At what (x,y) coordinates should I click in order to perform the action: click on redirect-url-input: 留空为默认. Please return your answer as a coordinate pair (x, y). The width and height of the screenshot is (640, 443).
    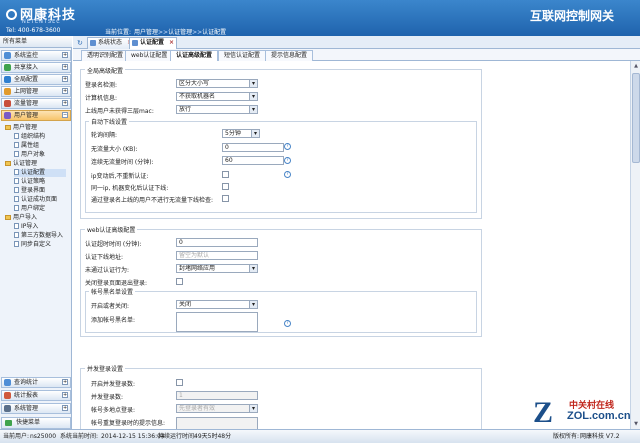
    Looking at the image, I should click on (217, 255).